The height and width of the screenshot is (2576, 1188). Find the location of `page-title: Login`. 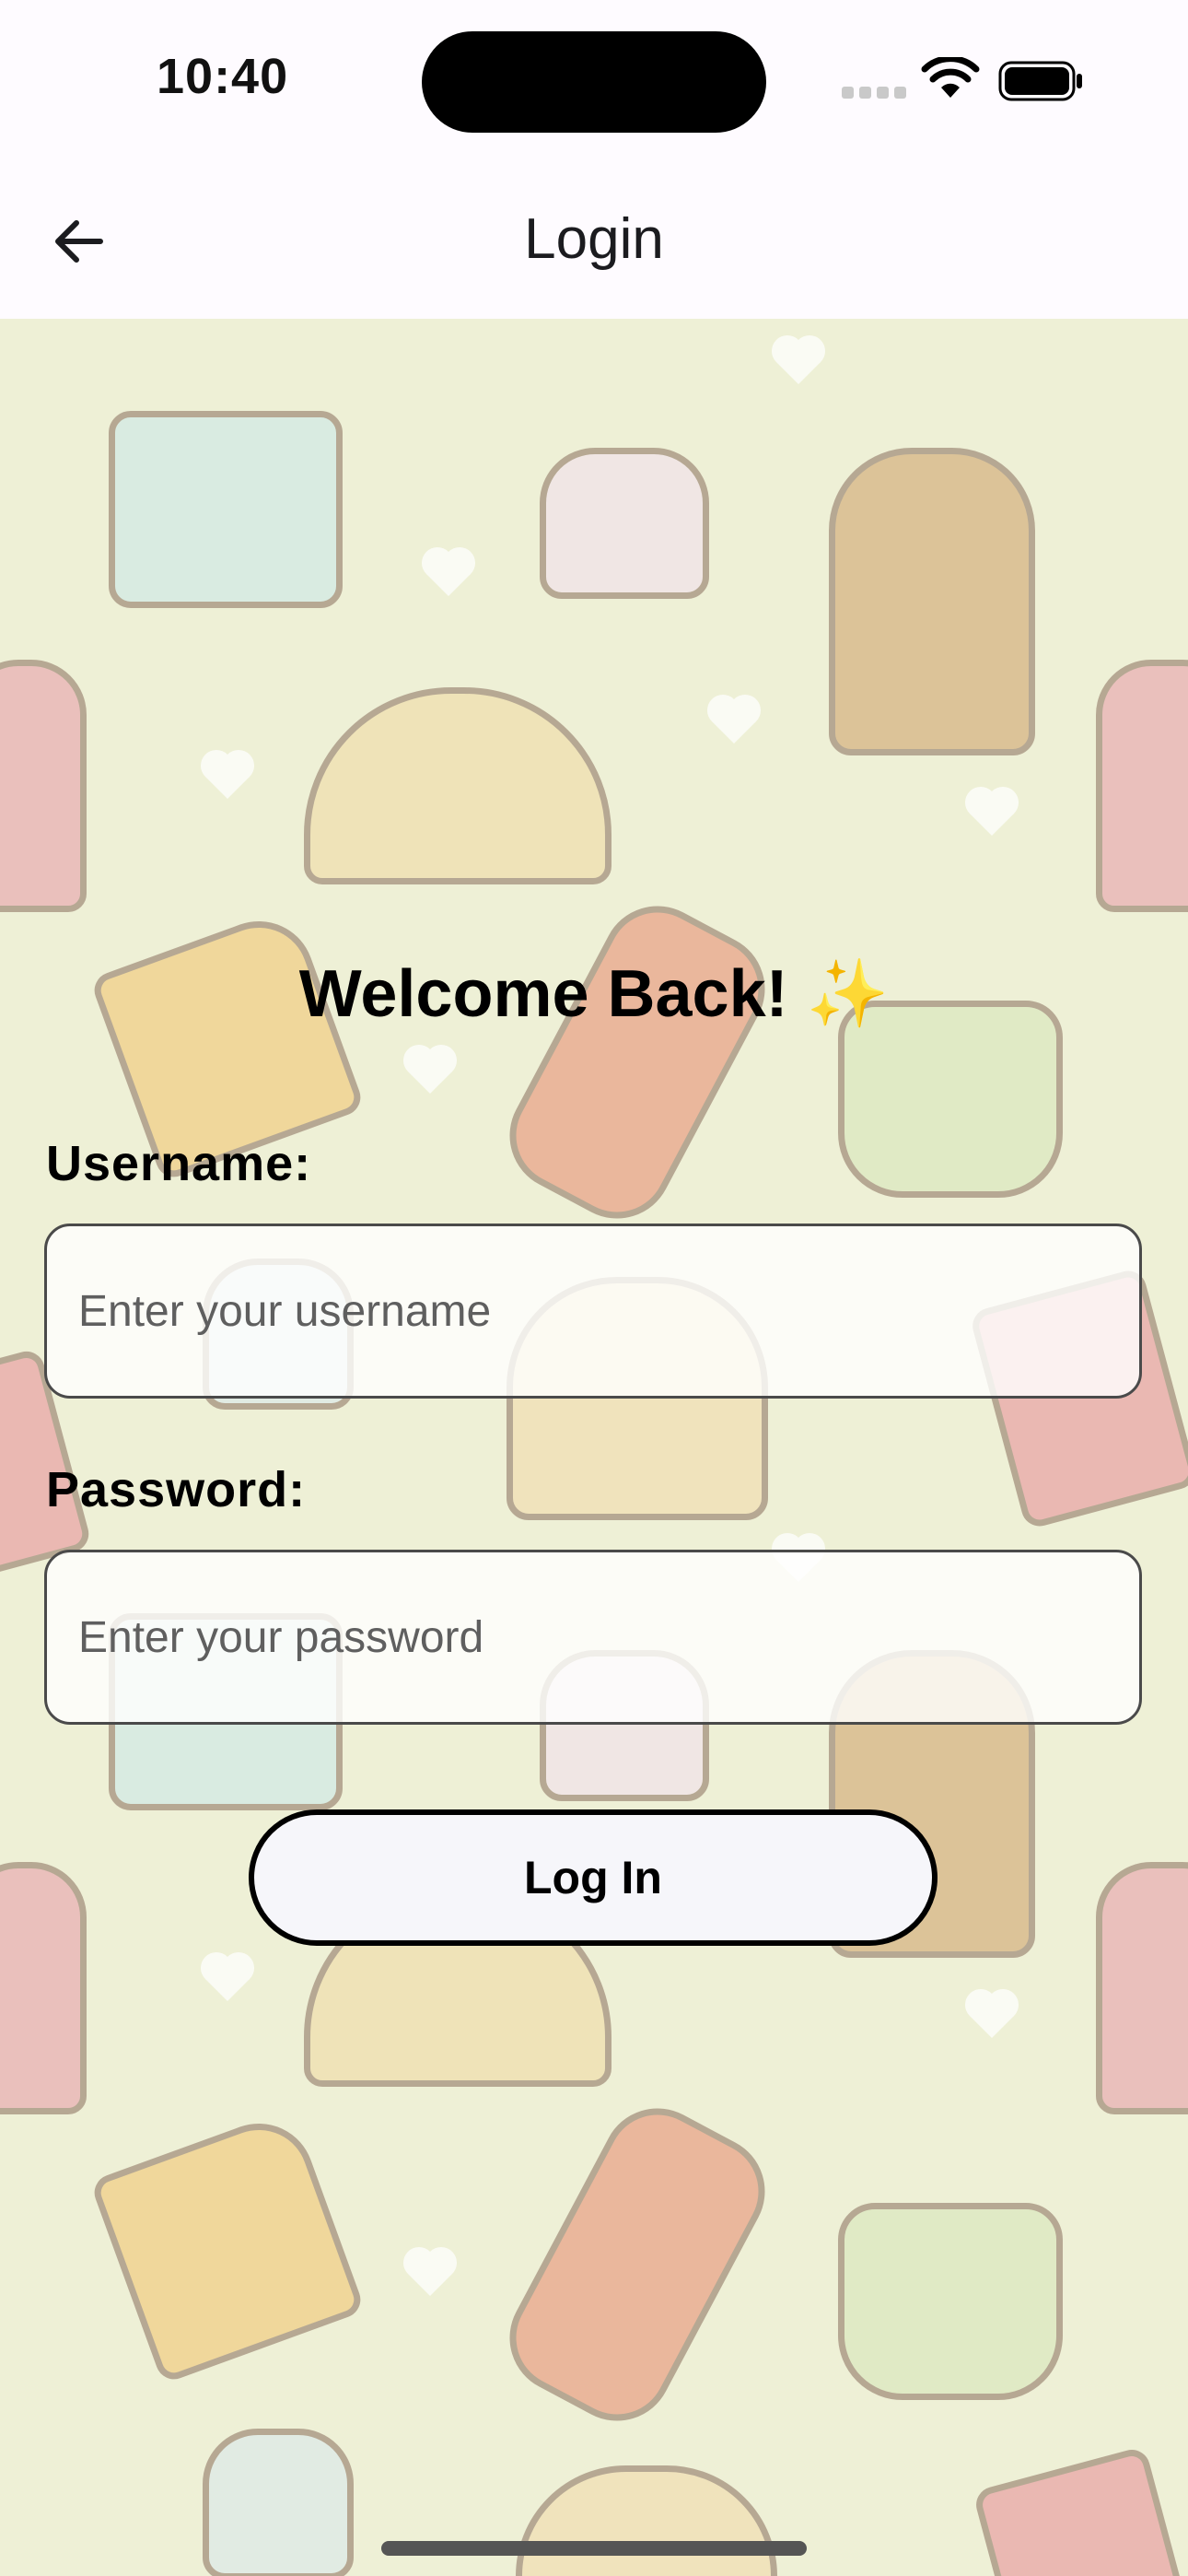

page-title: Login is located at coordinates (594, 239).